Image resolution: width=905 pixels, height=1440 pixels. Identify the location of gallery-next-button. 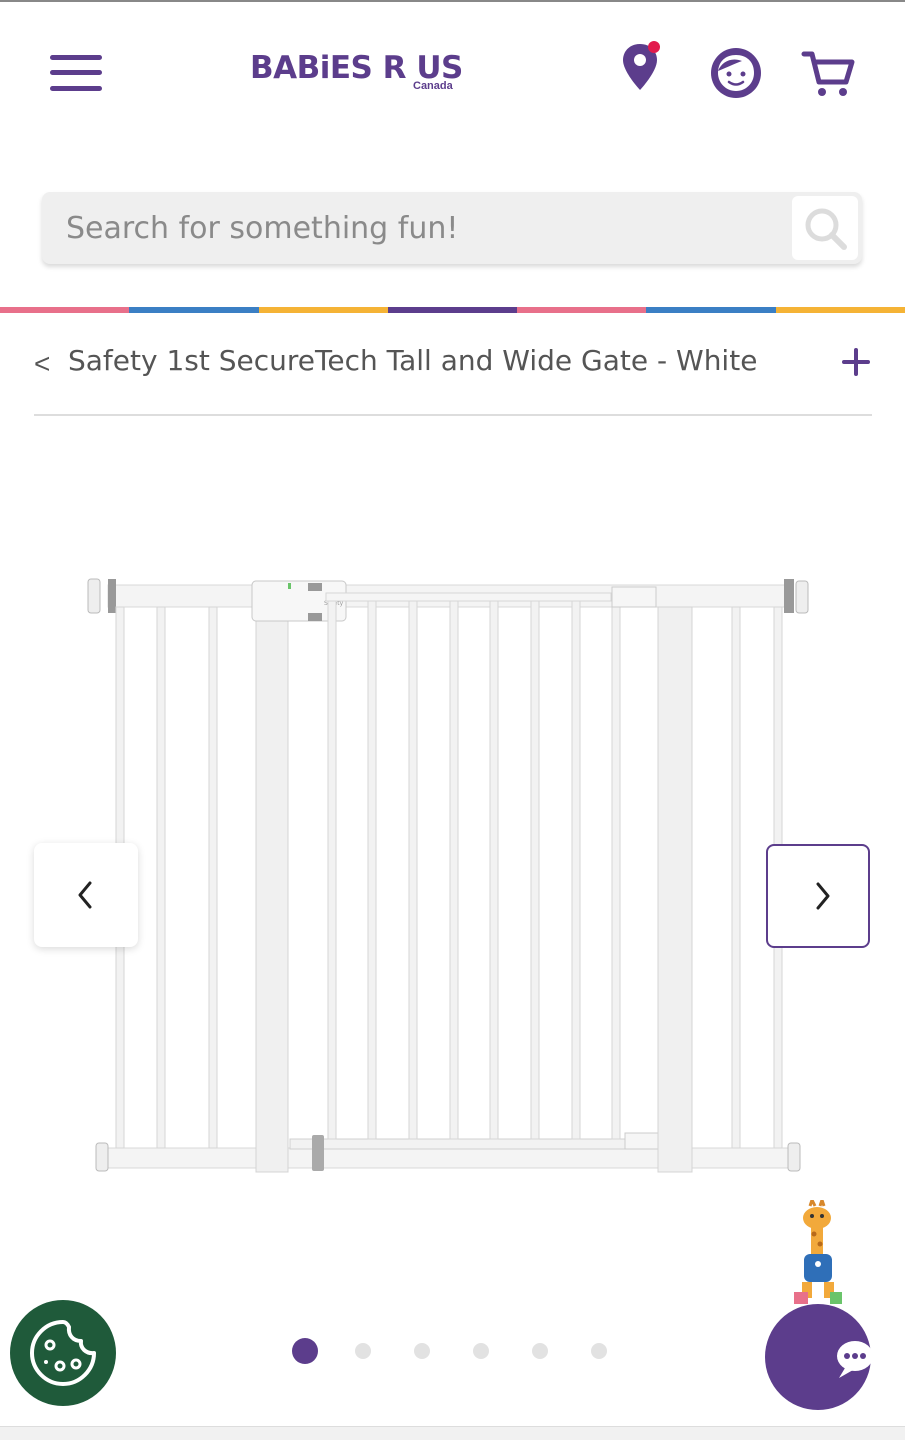
(818, 896).